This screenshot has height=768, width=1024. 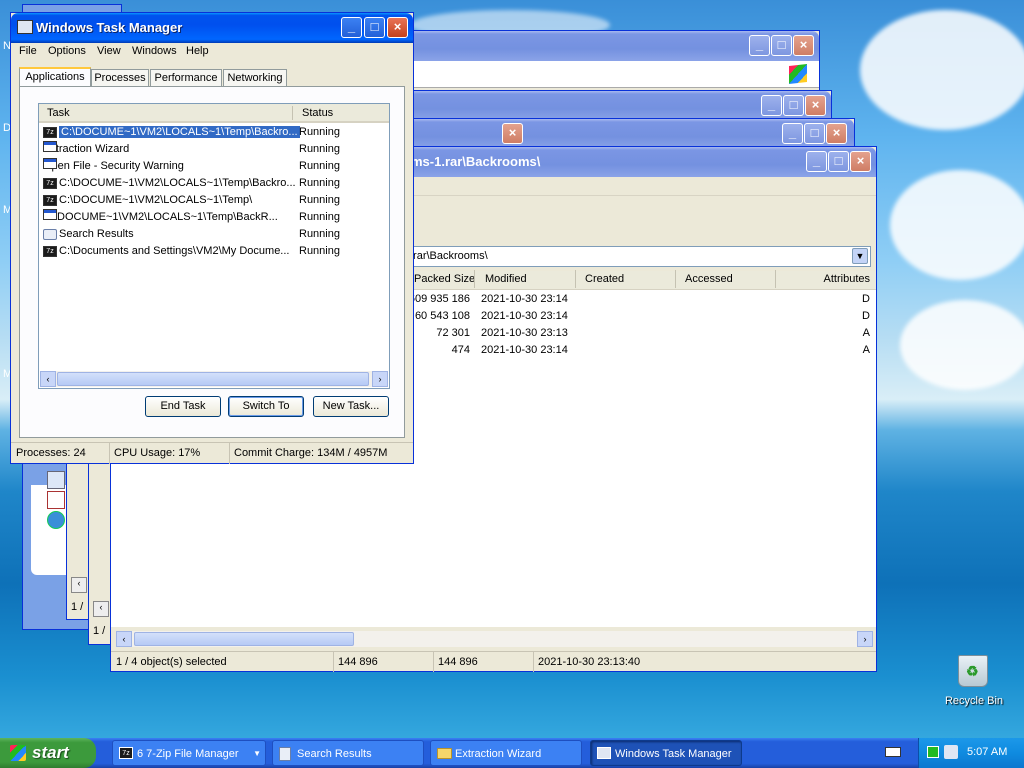 I want to click on task-row: 7z C:\DOCUME~1\VM2\LOCALS~1\Temp\ Running, so click(x=215, y=200).